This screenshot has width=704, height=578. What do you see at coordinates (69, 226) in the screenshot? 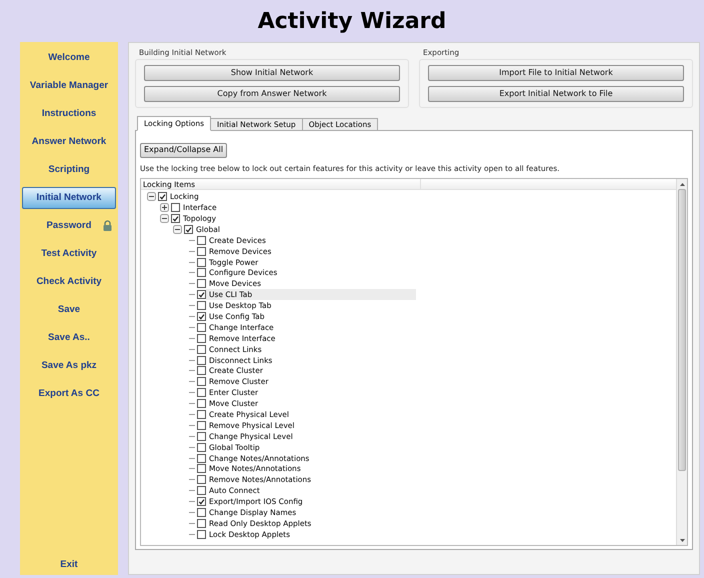
I see `sidebar-item: Password` at bounding box center [69, 226].